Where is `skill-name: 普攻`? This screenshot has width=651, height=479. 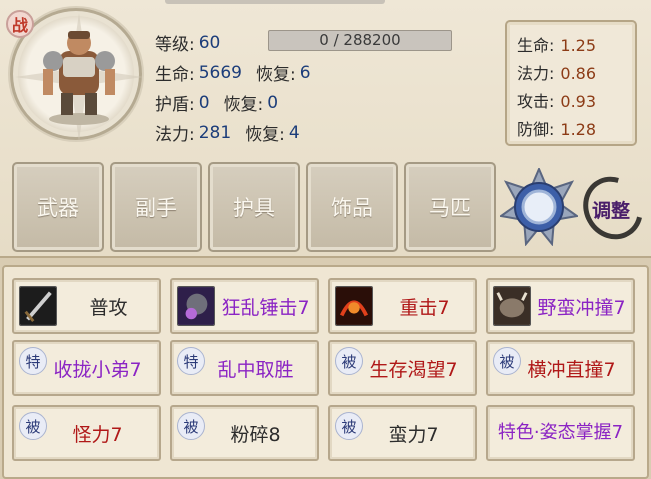
skill-name: 普攻 is located at coordinates (108, 307).